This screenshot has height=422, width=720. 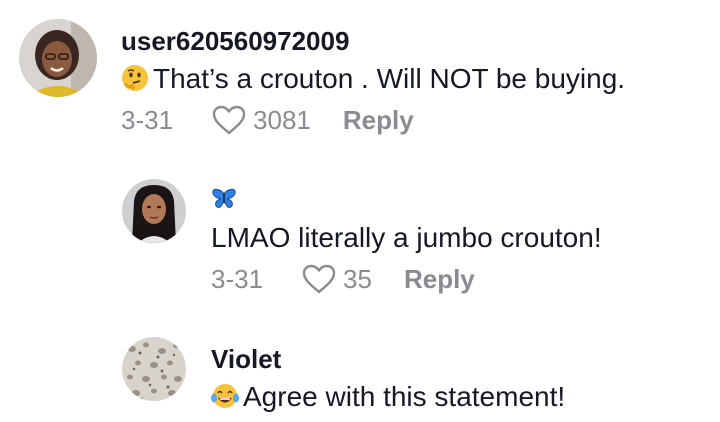 I want to click on comment-username: user620560972009, so click(x=235, y=41).